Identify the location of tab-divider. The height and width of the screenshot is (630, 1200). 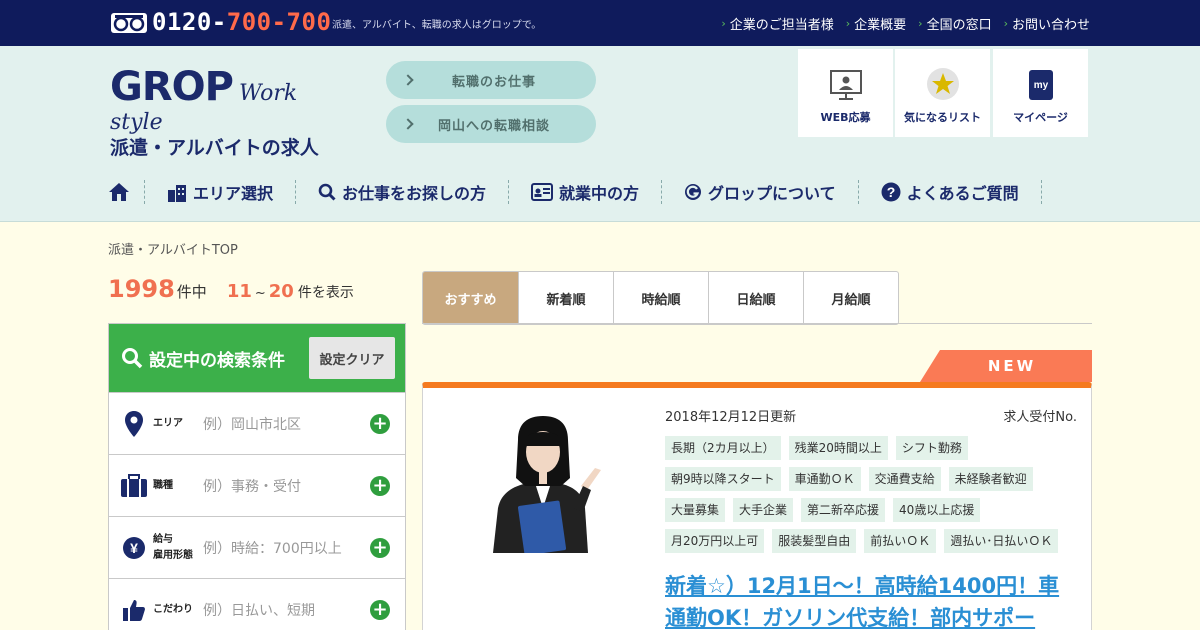
(757, 323).